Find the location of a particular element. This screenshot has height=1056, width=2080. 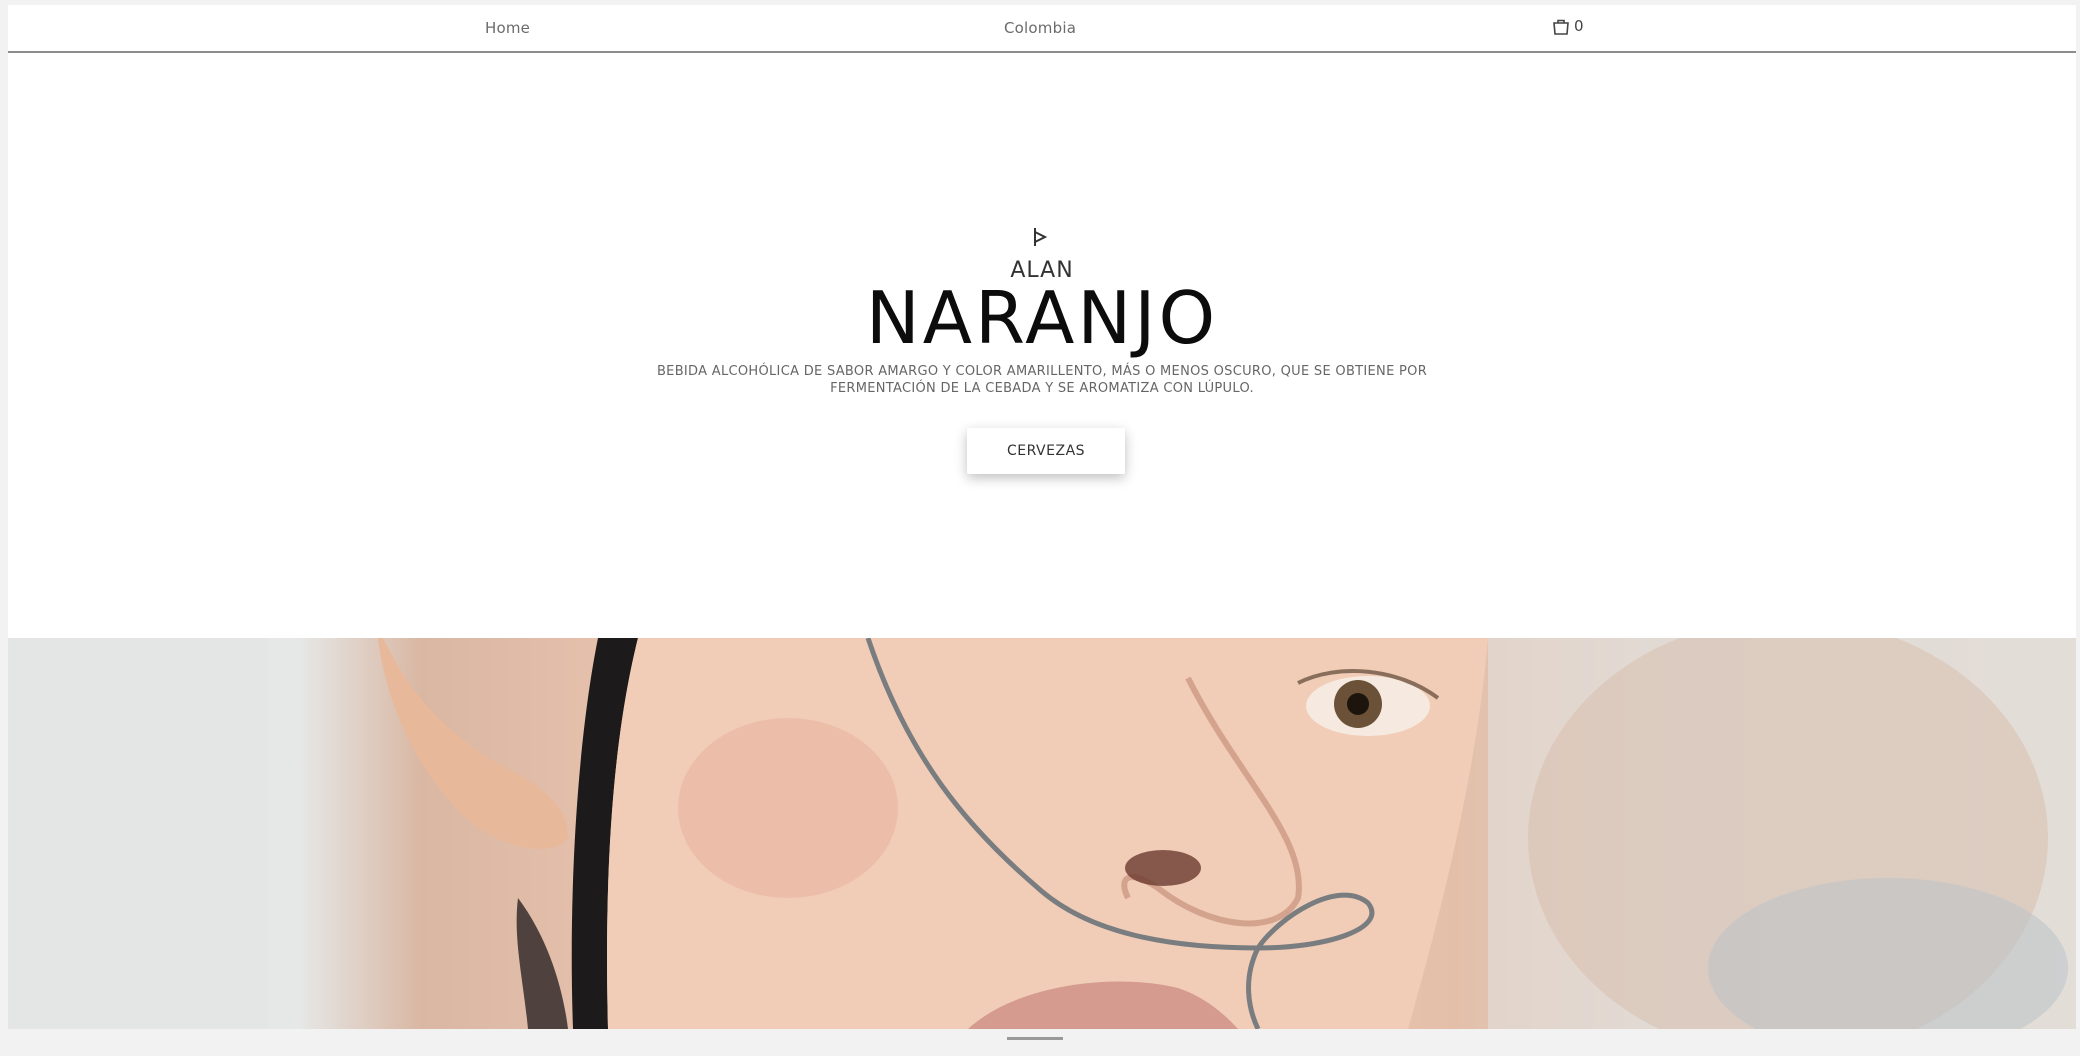

cart-button: 0 is located at coordinates (1568, 26).